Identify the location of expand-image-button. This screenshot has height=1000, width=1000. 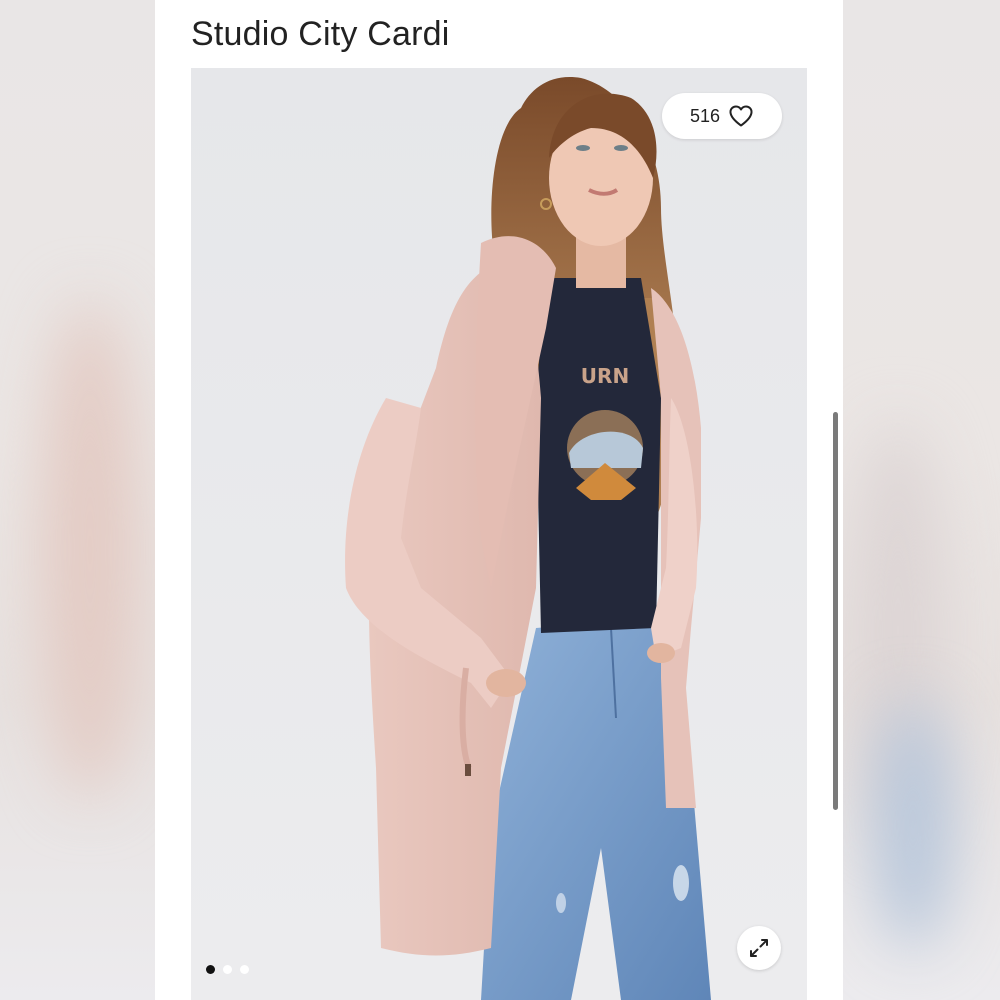
(759, 948).